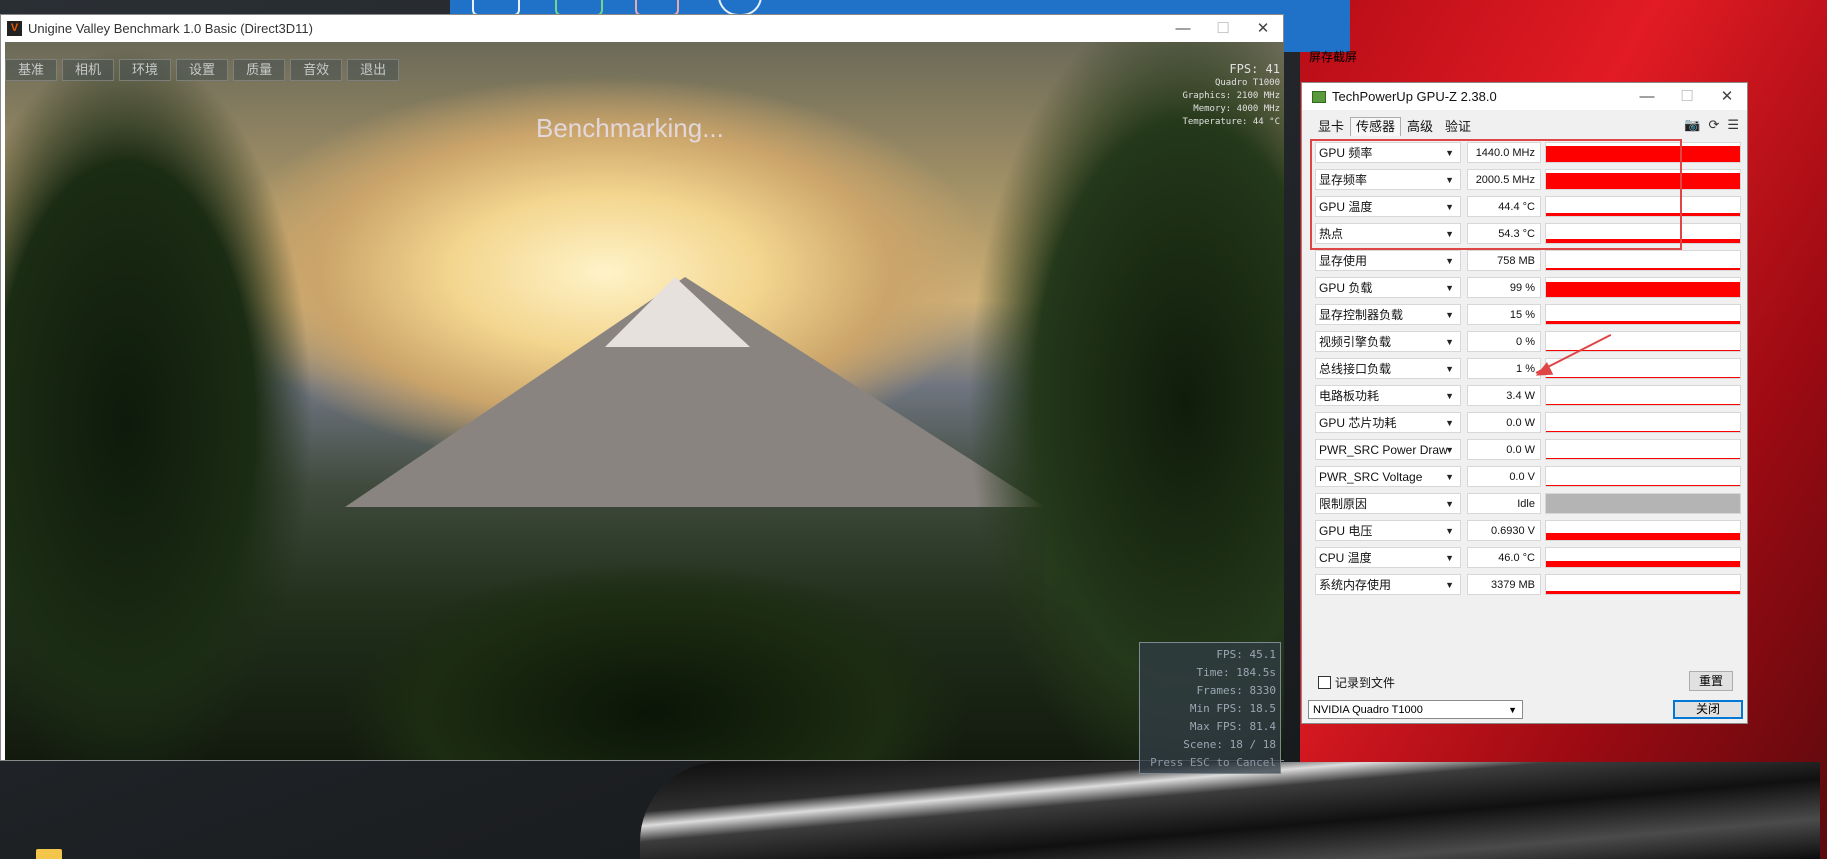 The width and height of the screenshot is (1827, 859). I want to click on sensor-label-dropdown: GPU 芯片功耗 ▼, so click(1388, 422).